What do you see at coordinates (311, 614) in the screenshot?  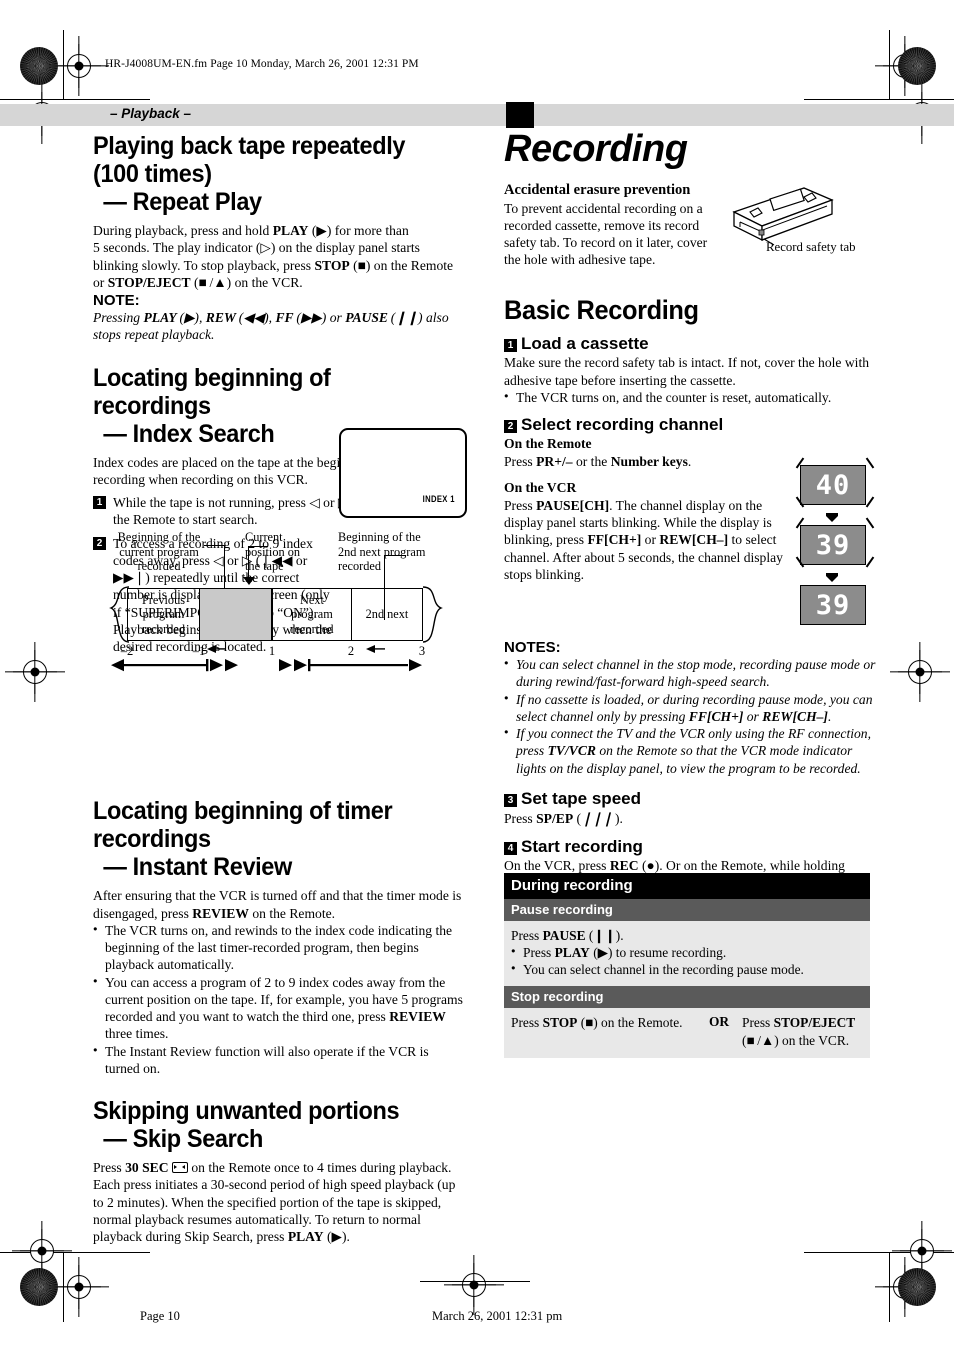 I see `tape-segment-next: Next program recorded` at bounding box center [311, 614].